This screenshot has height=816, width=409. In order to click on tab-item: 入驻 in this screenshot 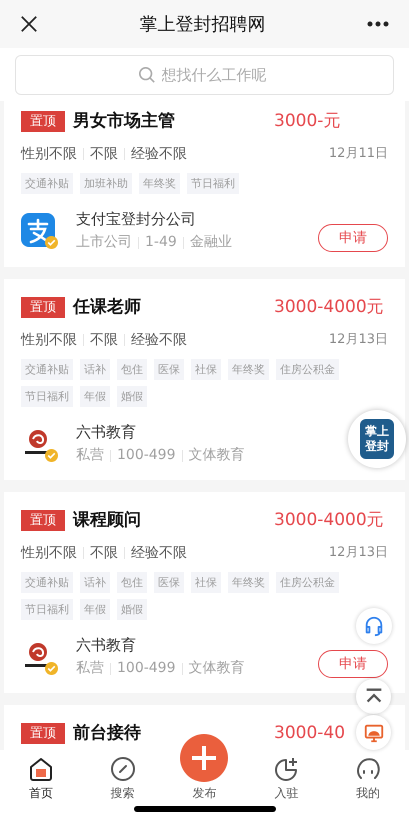, I will do `click(286, 779)`.